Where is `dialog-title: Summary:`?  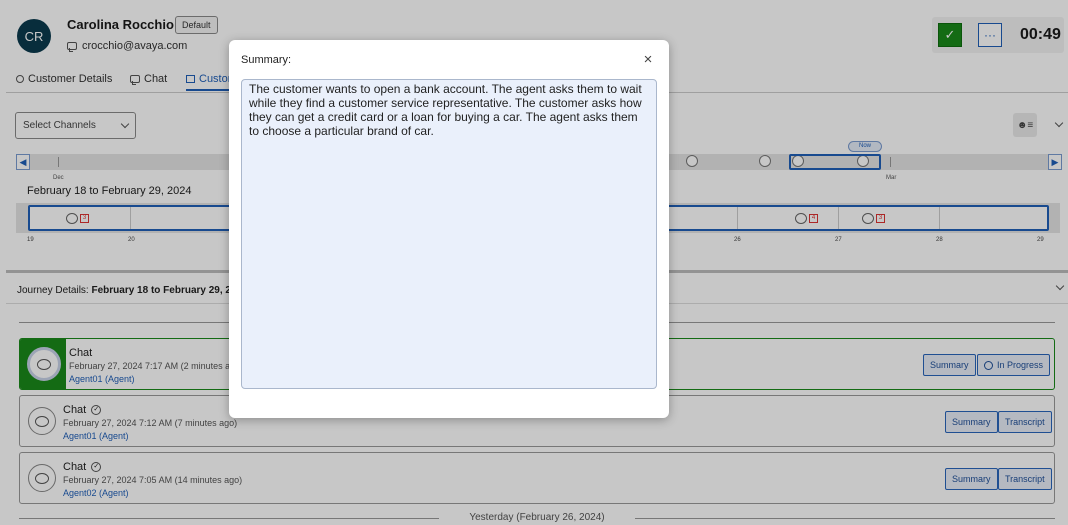 dialog-title: Summary: is located at coordinates (266, 60).